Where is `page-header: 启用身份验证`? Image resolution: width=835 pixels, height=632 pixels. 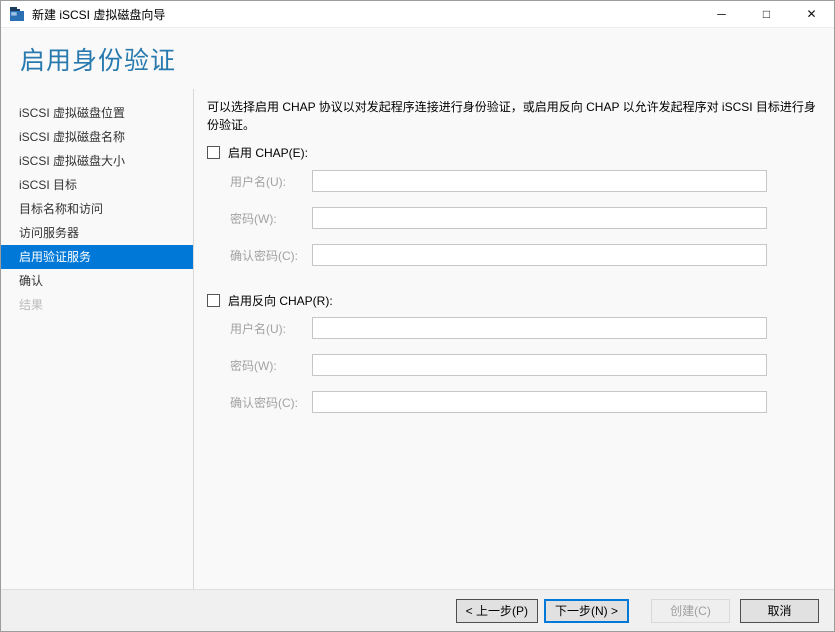 page-header: 启用身份验证 is located at coordinates (417, 59).